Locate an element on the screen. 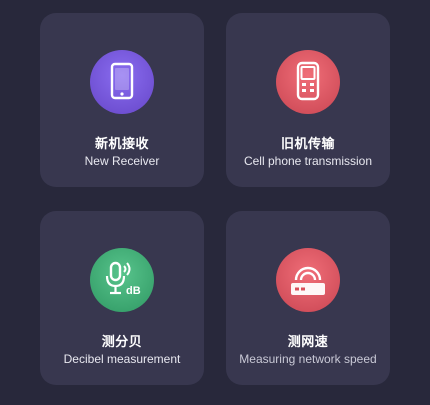 This screenshot has height=405, width=430. card-title-cn: 测分贝 is located at coordinates (122, 341).